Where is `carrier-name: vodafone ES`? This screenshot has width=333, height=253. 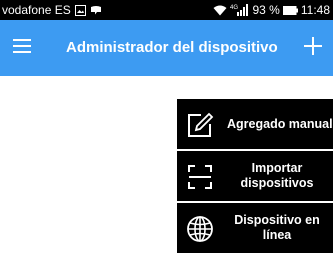 carrier-name: vodafone ES is located at coordinates (36, 10).